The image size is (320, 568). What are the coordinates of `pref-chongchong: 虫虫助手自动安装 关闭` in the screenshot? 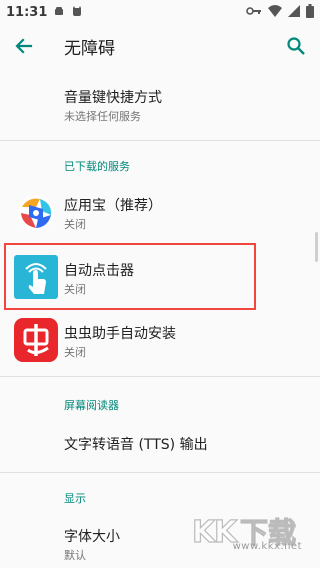 It's located at (160, 341).